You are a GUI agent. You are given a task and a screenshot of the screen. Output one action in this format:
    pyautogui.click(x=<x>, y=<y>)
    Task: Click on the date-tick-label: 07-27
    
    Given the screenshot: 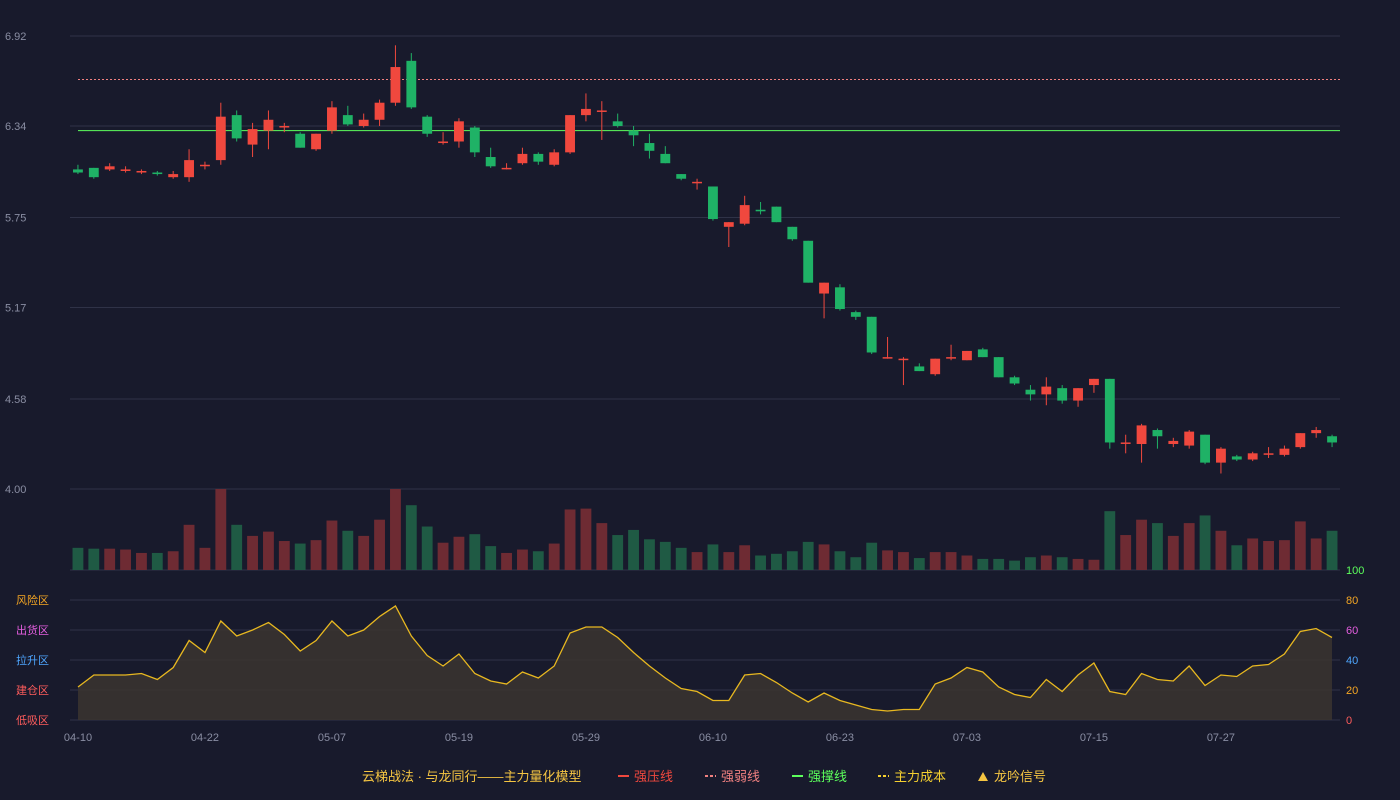 What is the action you would take?
    pyautogui.click(x=1221, y=738)
    